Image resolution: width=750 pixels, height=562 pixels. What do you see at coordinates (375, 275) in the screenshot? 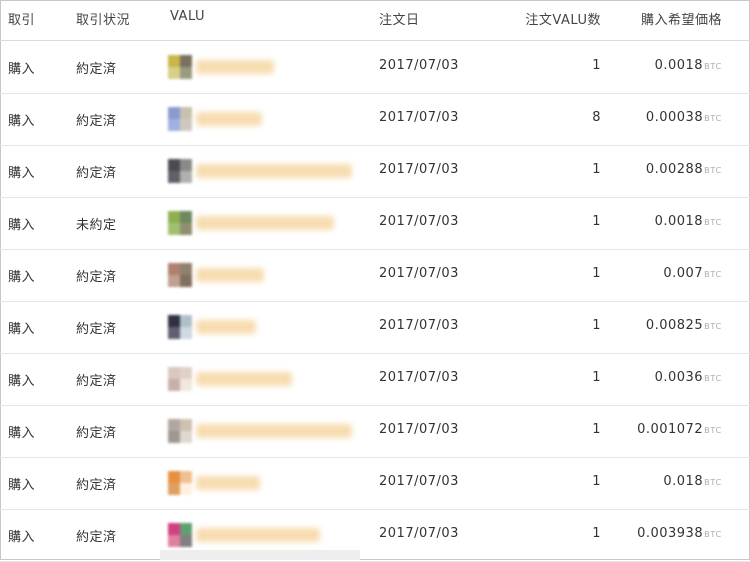
I see `table-row: 購入 約定済 2017/07/03 1 0.007BTC` at bounding box center [375, 275].